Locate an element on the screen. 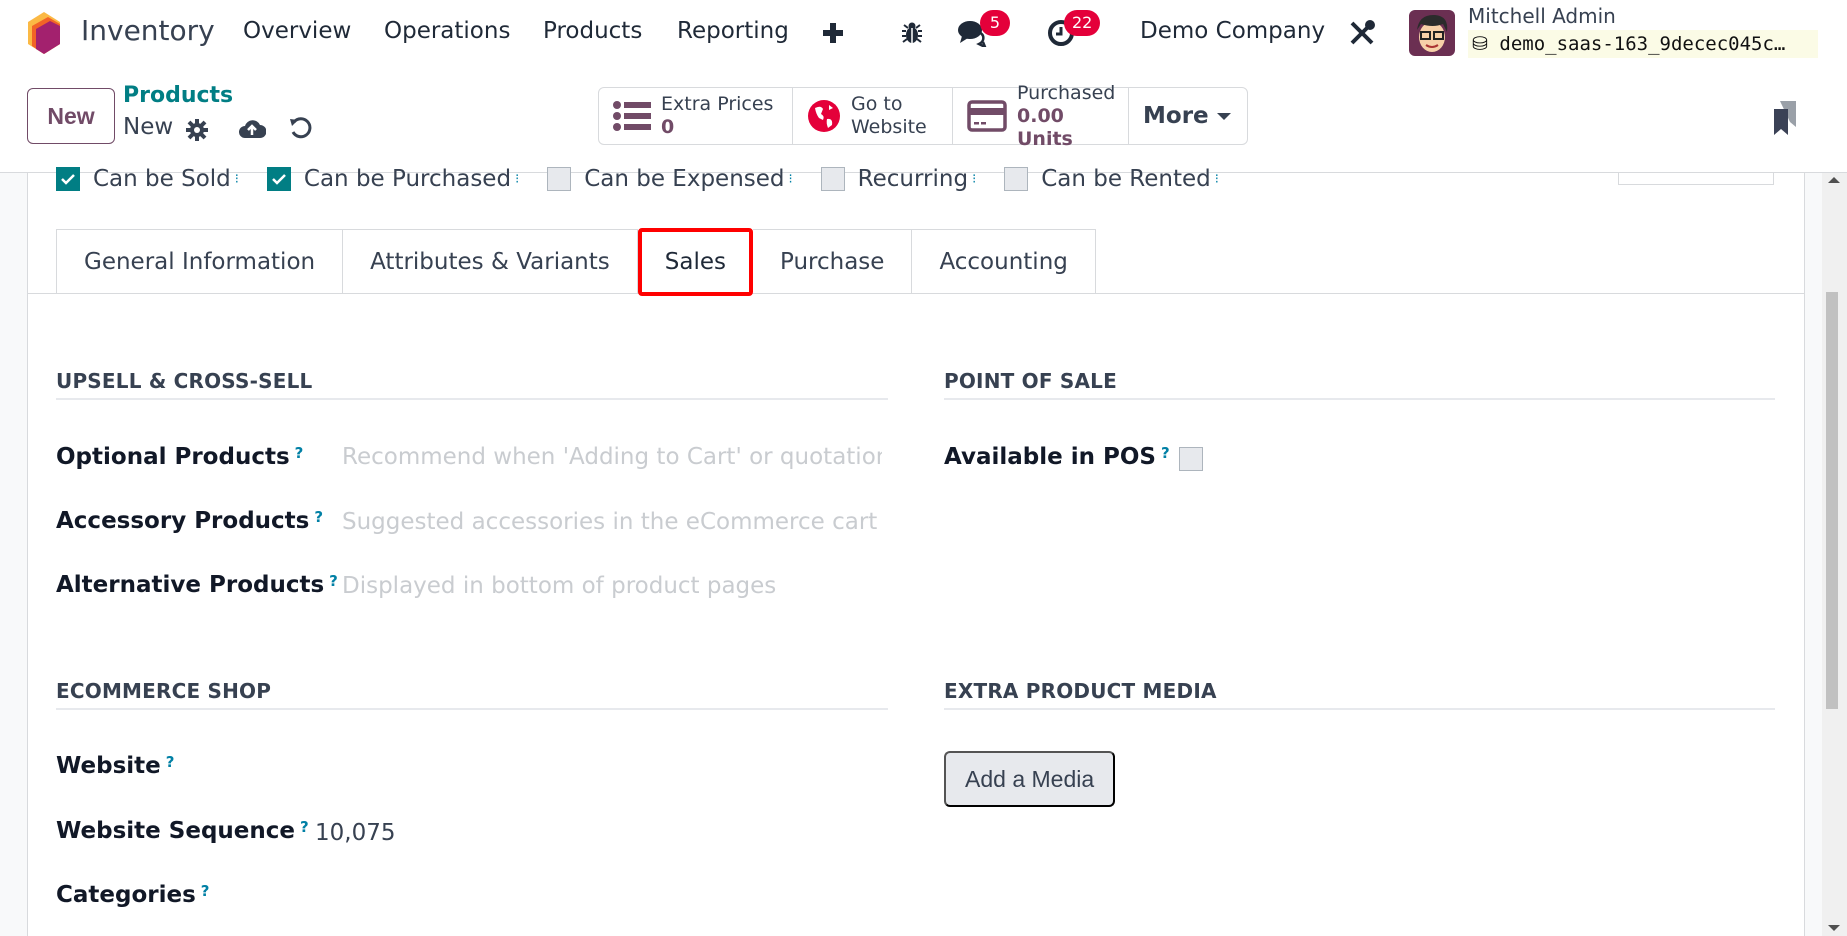 This screenshot has width=1847, height=936. website-sequence-label: Website Sequence? is located at coordinates (182, 831).